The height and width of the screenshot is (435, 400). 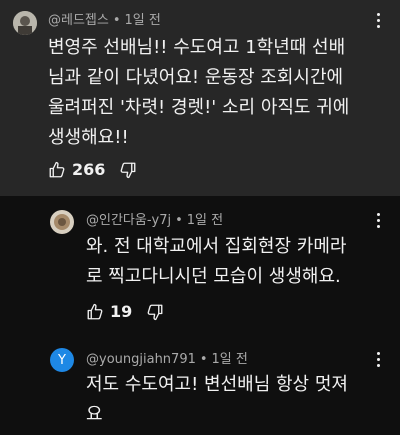 I want to click on comment-text-line: 울려퍼진 '차렷! 경렛!' 소리 아직도 귀에, so click(x=199, y=107).